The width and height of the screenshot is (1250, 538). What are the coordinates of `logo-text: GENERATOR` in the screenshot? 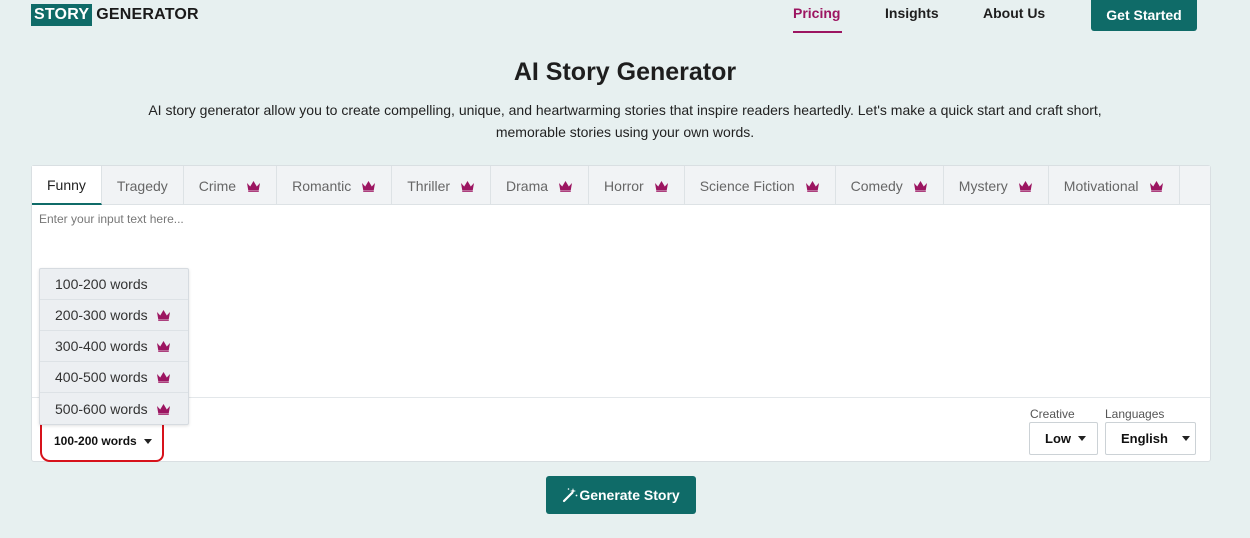 It's located at (147, 14).